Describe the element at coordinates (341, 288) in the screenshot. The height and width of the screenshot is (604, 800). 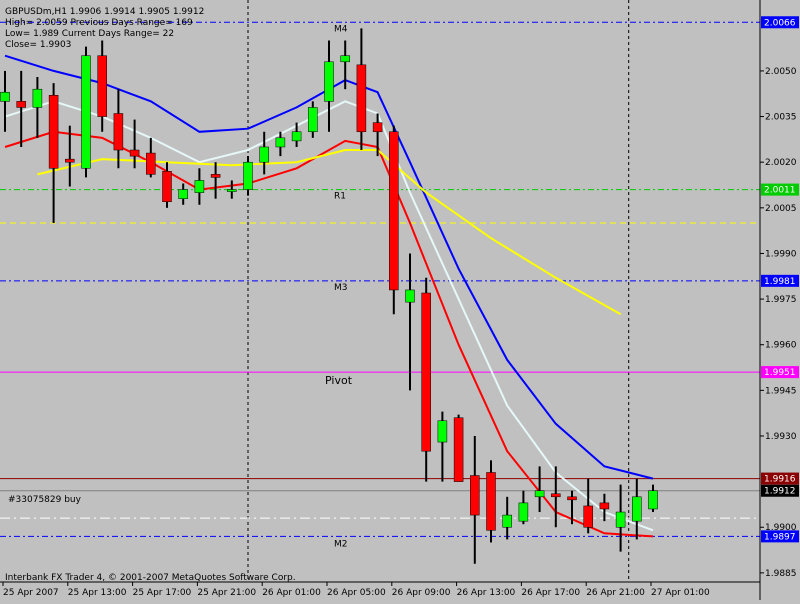
I see `level-name: M3` at that location.